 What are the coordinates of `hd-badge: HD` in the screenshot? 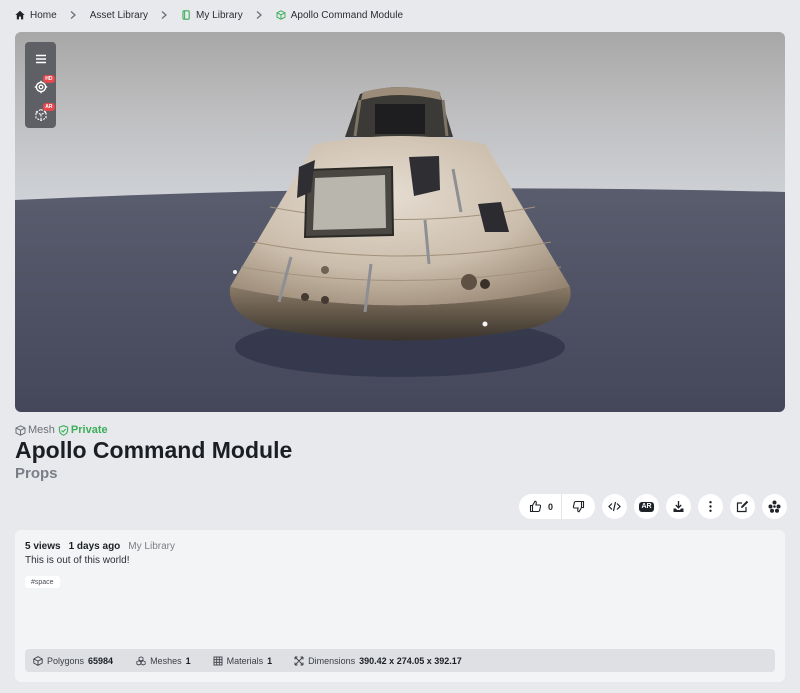 It's located at (49, 79).